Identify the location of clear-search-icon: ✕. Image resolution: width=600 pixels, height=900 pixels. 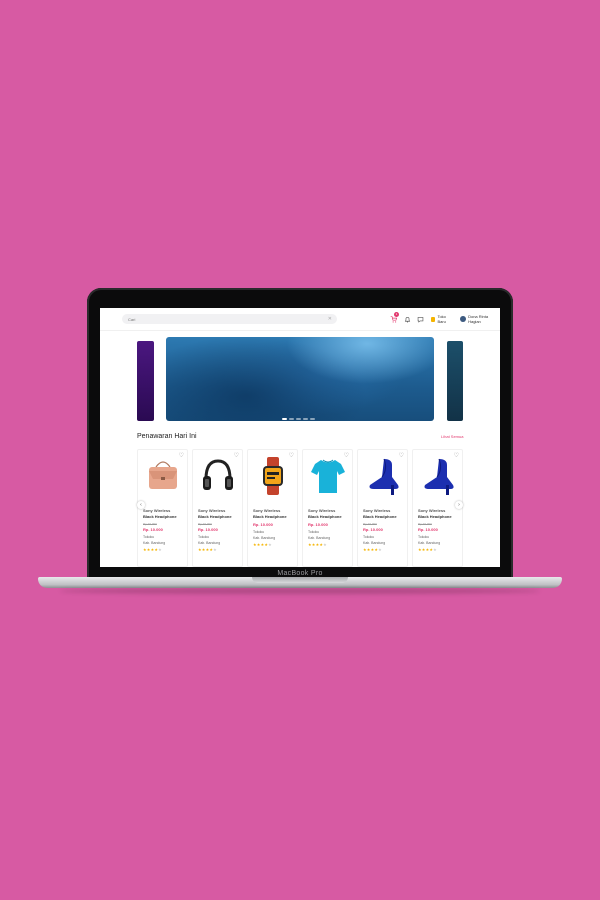
(330, 319).